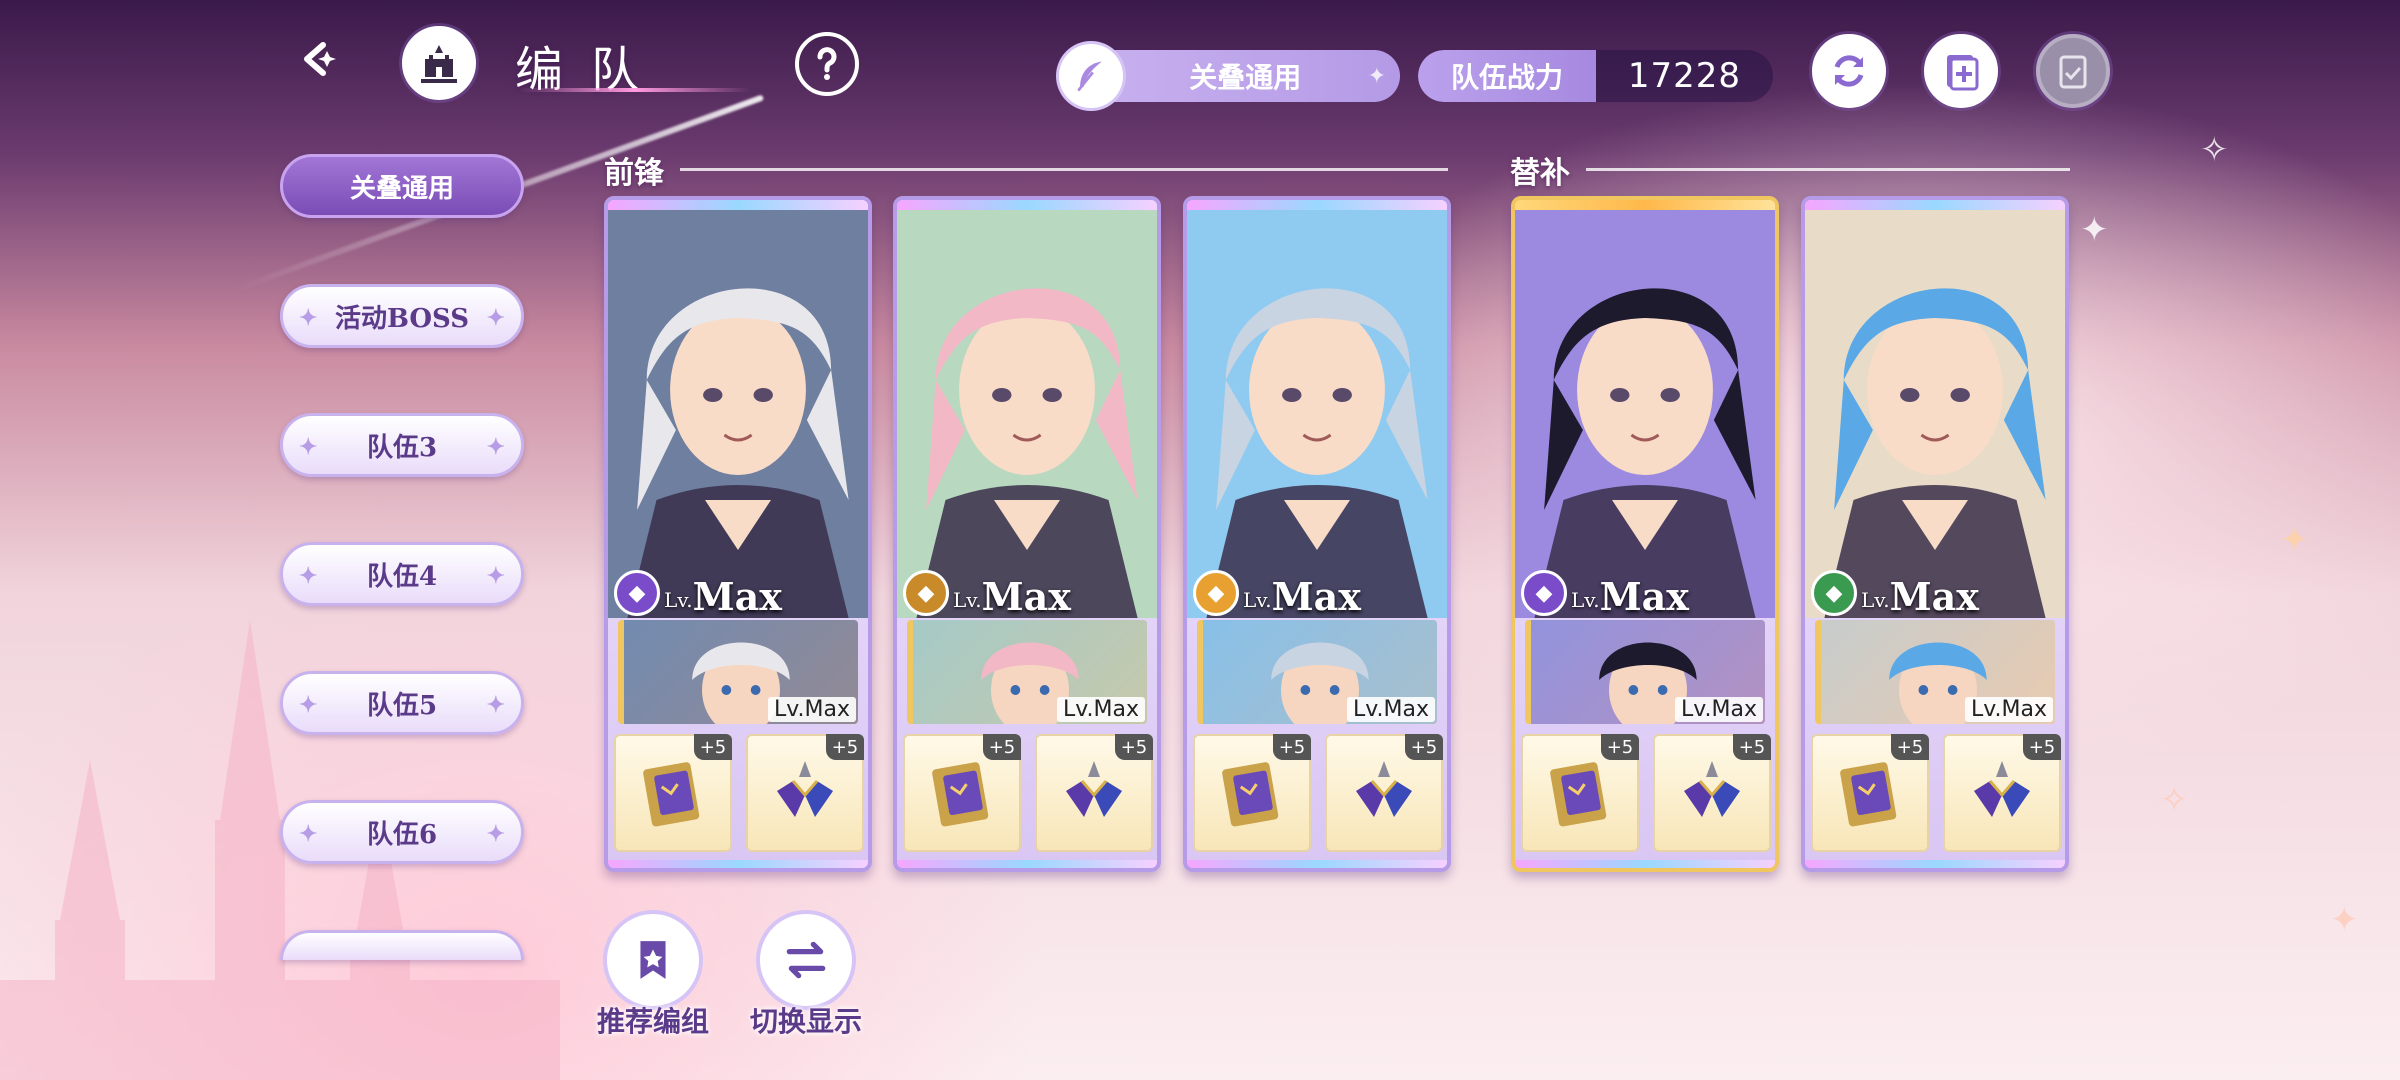 This screenshot has width=2400, height=1080. Describe the element at coordinates (439, 63) in the screenshot. I see `home-button` at that location.